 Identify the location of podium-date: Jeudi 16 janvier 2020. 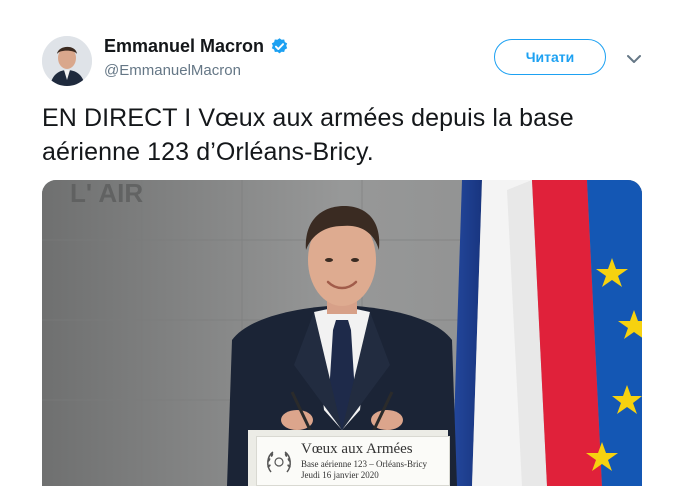
(340, 475).